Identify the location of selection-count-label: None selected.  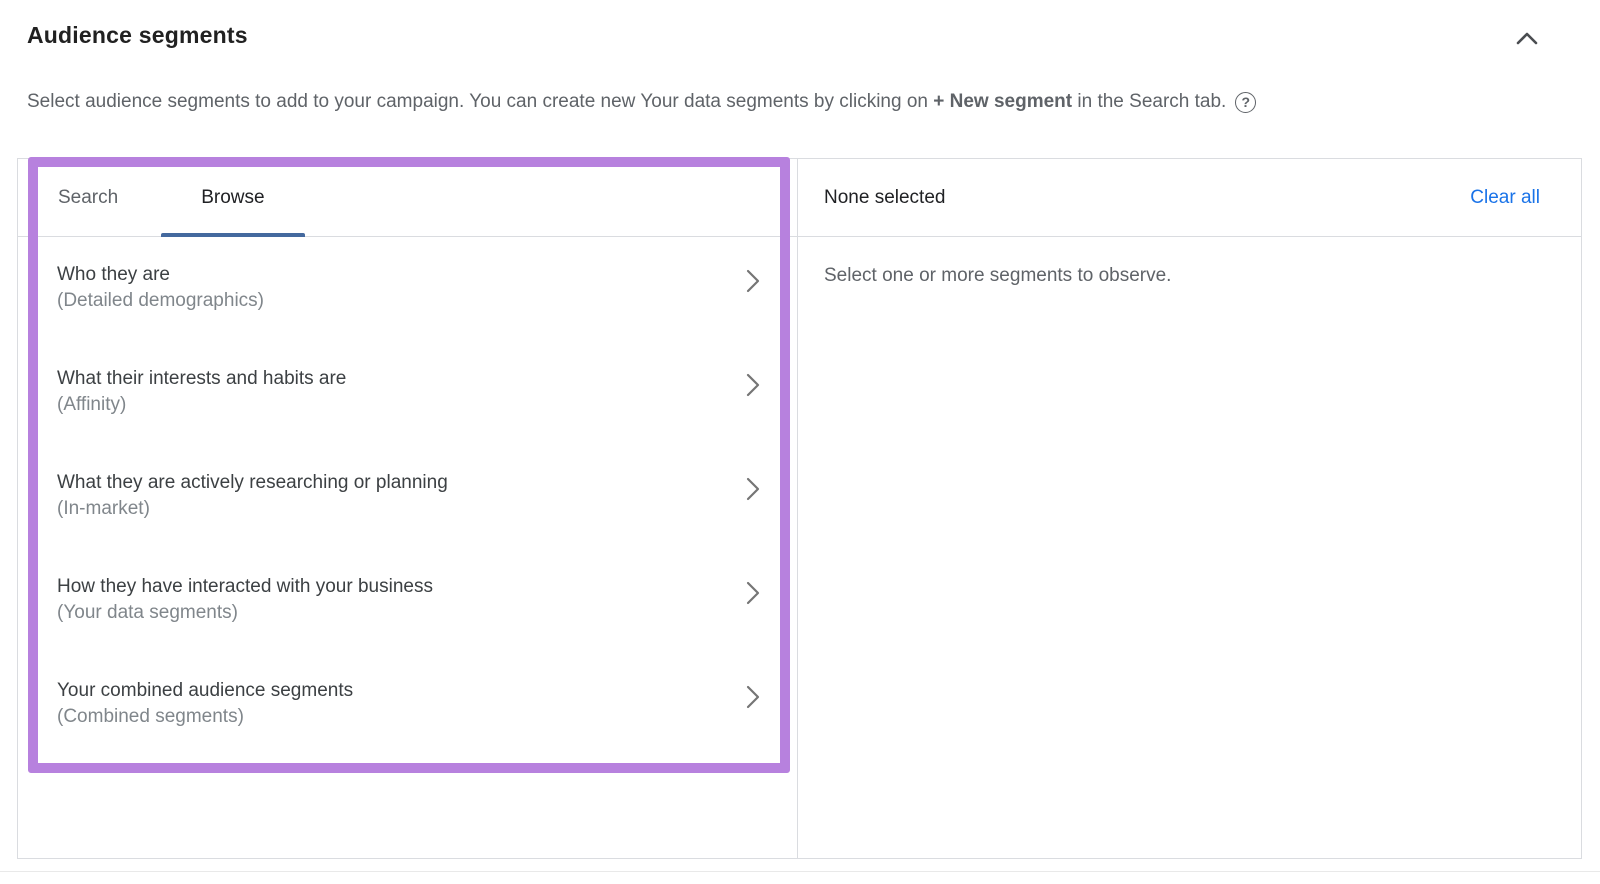
(885, 197).